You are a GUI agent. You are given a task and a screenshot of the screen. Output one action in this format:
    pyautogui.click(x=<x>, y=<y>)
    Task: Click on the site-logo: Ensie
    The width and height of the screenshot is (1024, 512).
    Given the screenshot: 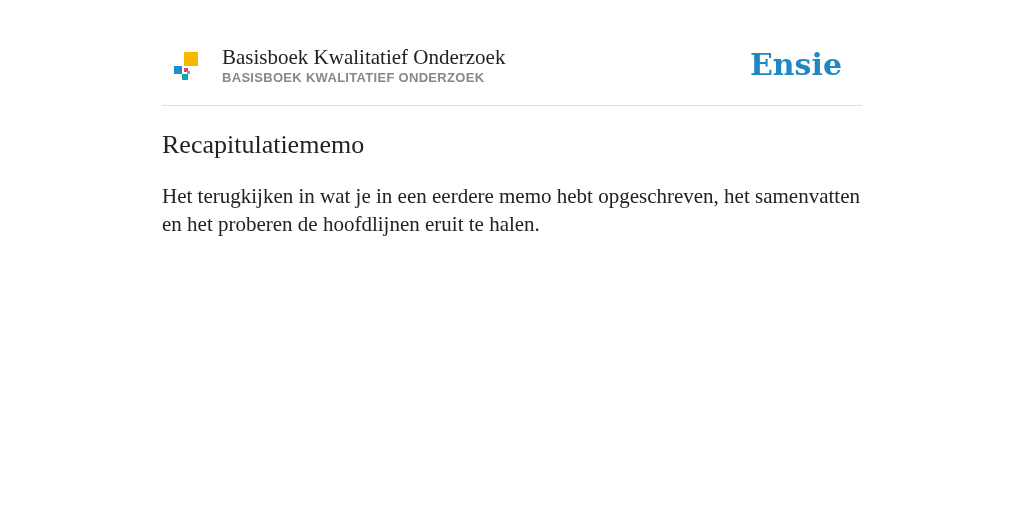 What is the action you would take?
    pyautogui.click(x=795, y=64)
    